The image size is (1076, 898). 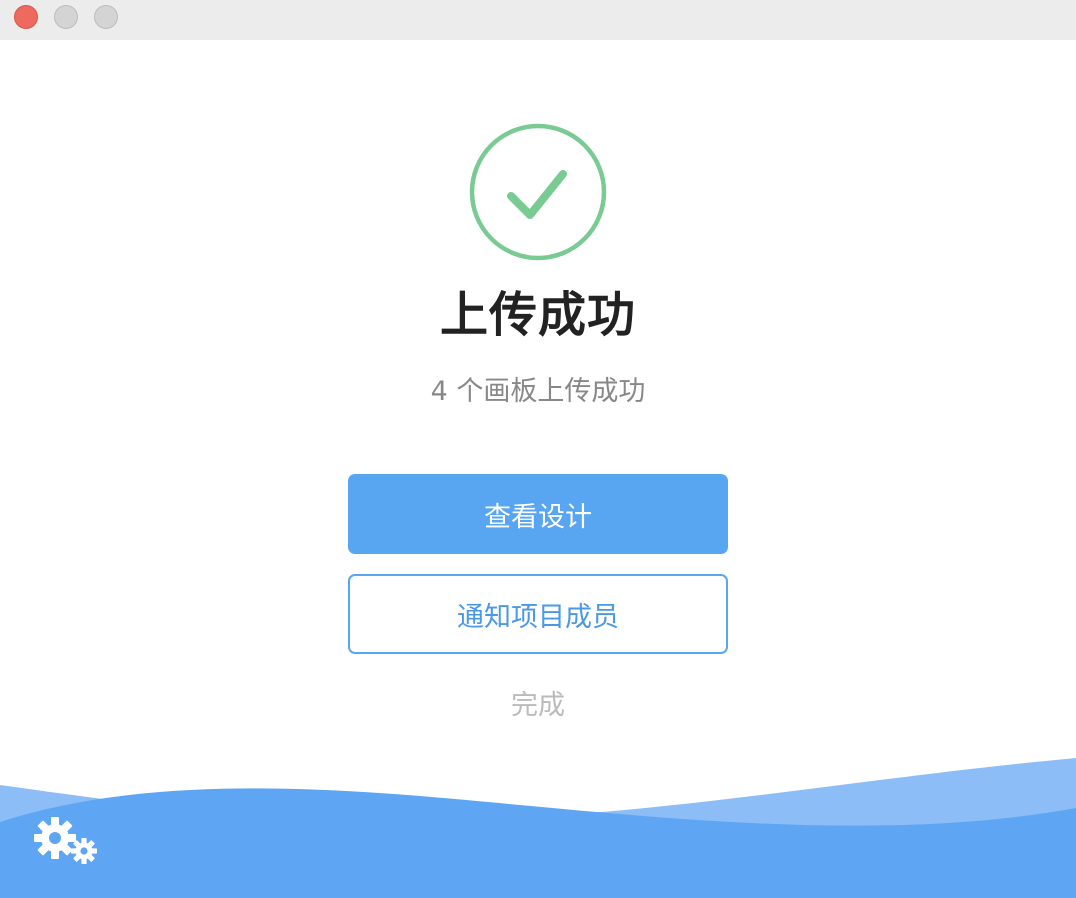 What do you see at coordinates (66, 17) in the screenshot?
I see `minimize-button` at bounding box center [66, 17].